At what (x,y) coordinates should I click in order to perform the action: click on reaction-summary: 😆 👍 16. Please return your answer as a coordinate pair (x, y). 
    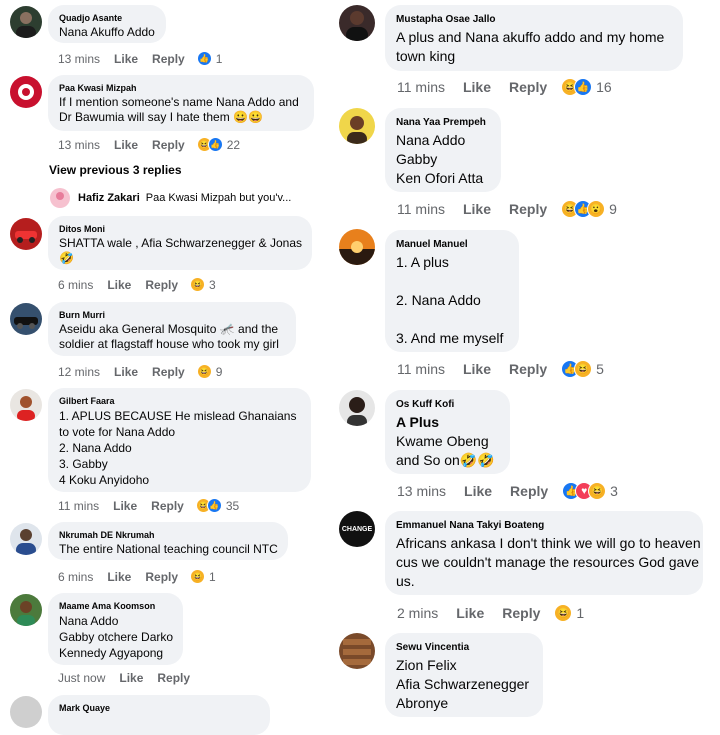
    Looking at the image, I should click on (586, 87).